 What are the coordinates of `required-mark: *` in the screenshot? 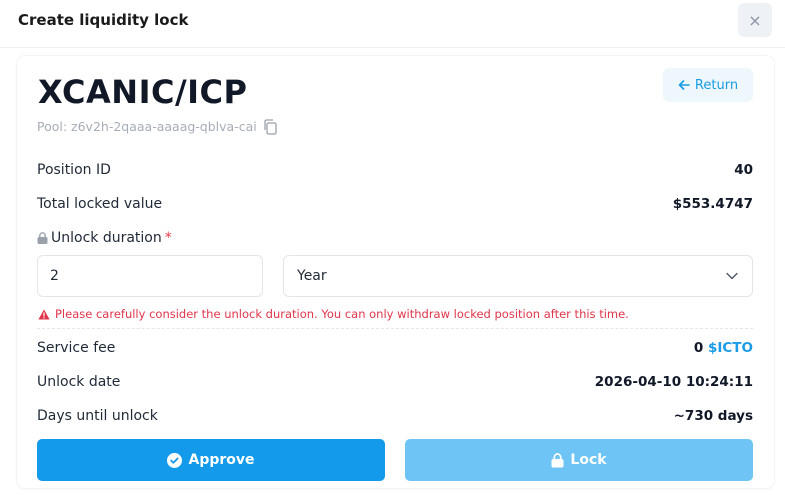 It's located at (168, 238).